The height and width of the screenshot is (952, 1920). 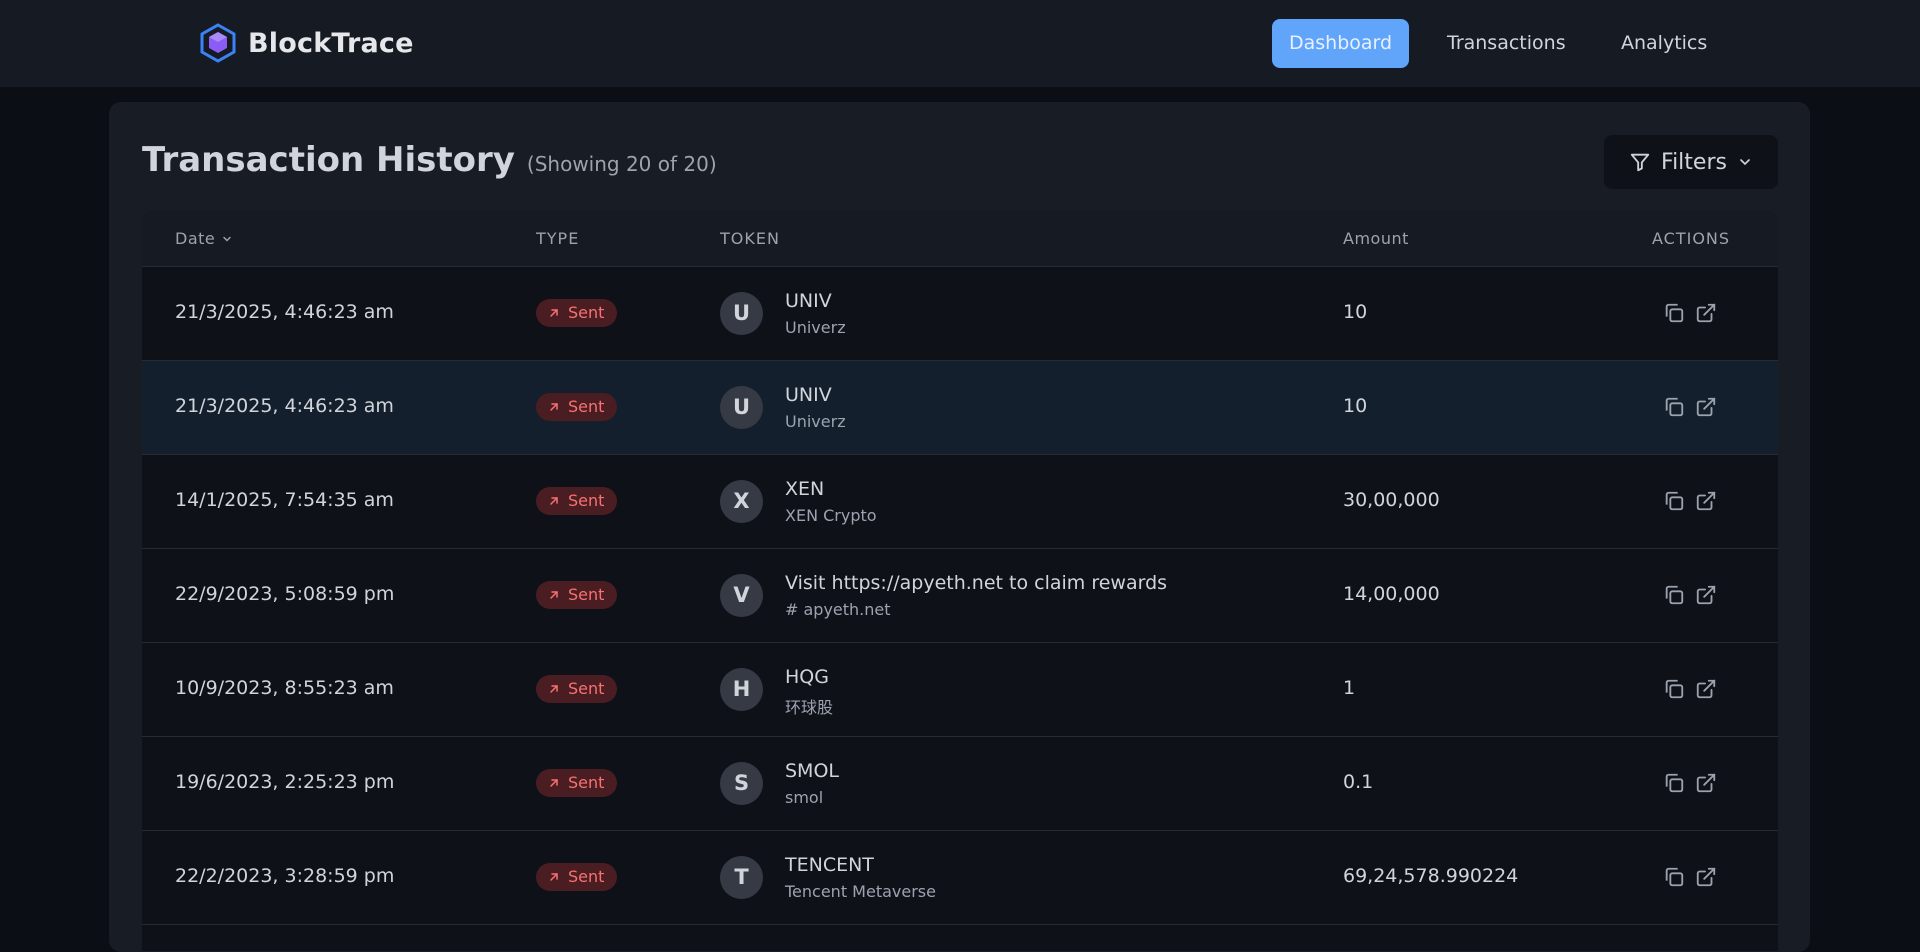 I want to click on token-fullname: # apyeth.net, so click(x=838, y=609).